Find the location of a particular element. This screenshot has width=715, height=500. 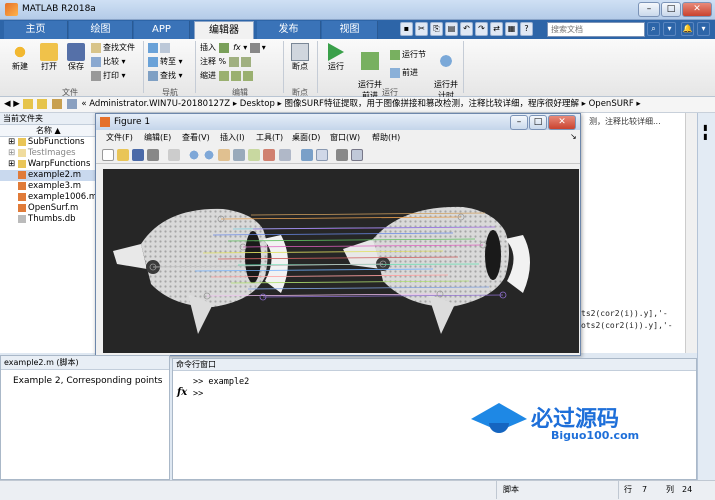

menu-file: 文件(F) is located at coordinates (119, 137).